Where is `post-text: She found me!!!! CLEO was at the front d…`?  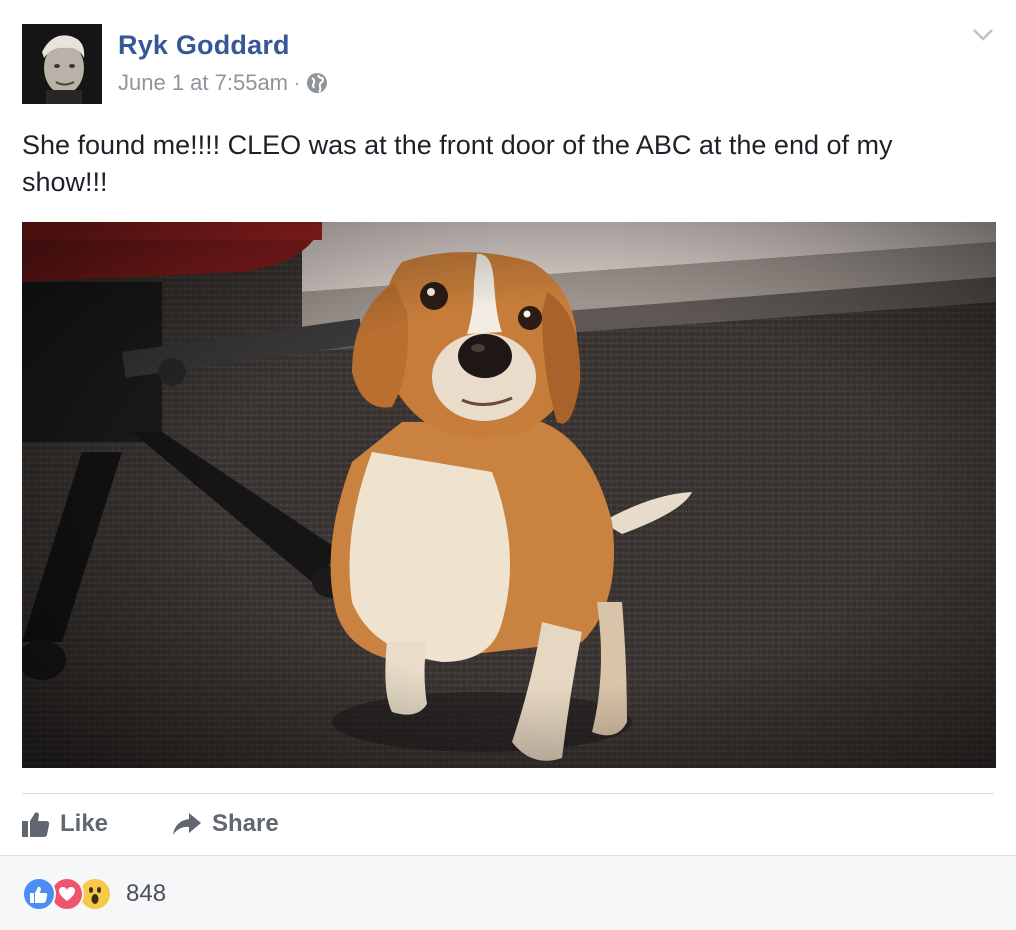
post-text: She found me!!!! CLEO was at the front d… is located at coordinates (457, 163).